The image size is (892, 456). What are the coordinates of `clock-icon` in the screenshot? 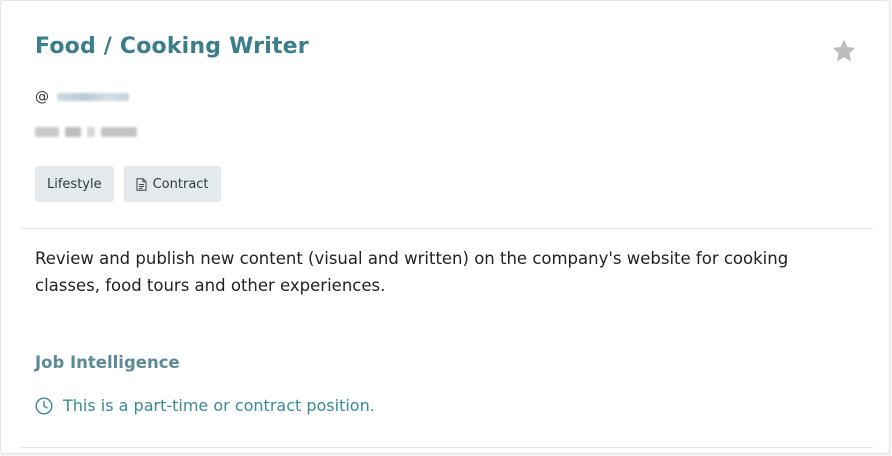 It's located at (44, 405).